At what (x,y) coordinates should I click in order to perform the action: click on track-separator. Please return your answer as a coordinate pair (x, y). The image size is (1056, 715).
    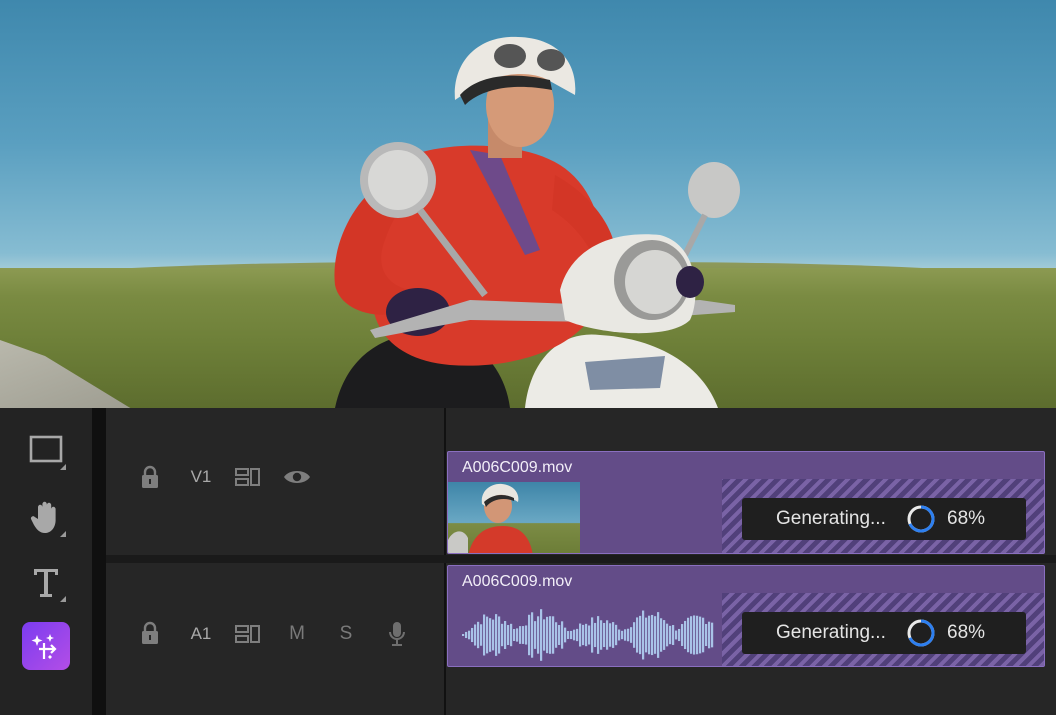
    Looking at the image, I should click on (581, 559).